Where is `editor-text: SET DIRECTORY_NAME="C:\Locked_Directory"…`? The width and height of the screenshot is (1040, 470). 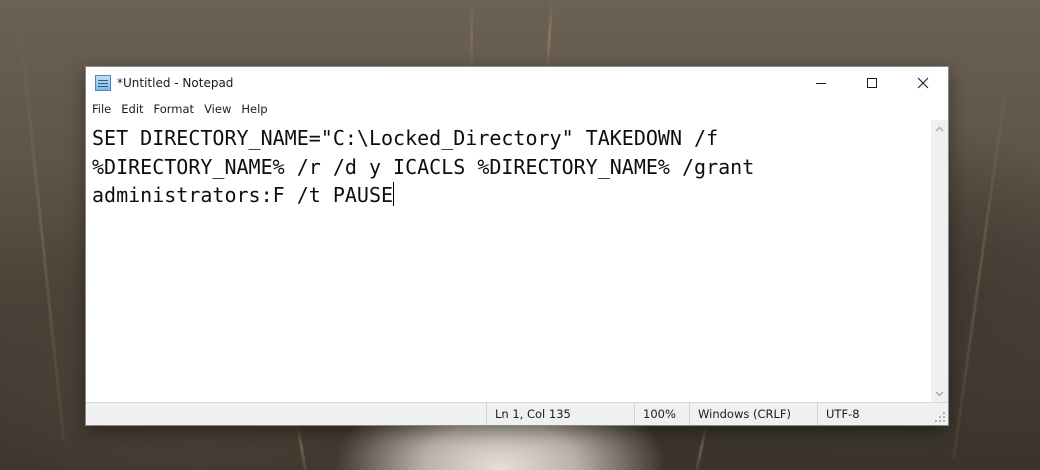
editor-text: SET DIRECTORY_NAME="C:\Locked_Directory"… is located at coordinates (507, 167).